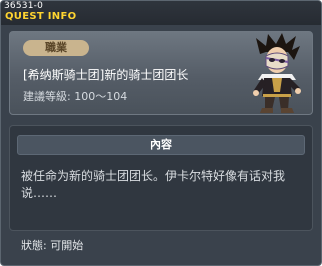 The height and width of the screenshot is (266, 322). What do you see at coordinates (24, 6) in the screenshot?
I see `quest-id: 36531-0` at bounding box center [24, 6].